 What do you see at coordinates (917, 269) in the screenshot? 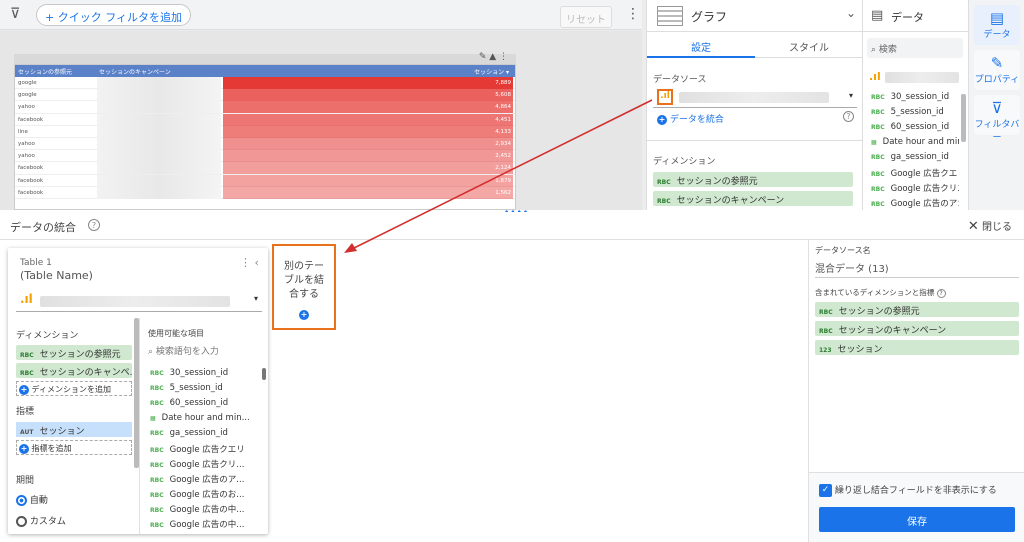
I see `datasource-name-input: 混合データ (13)` at bounding box center [917, 269].